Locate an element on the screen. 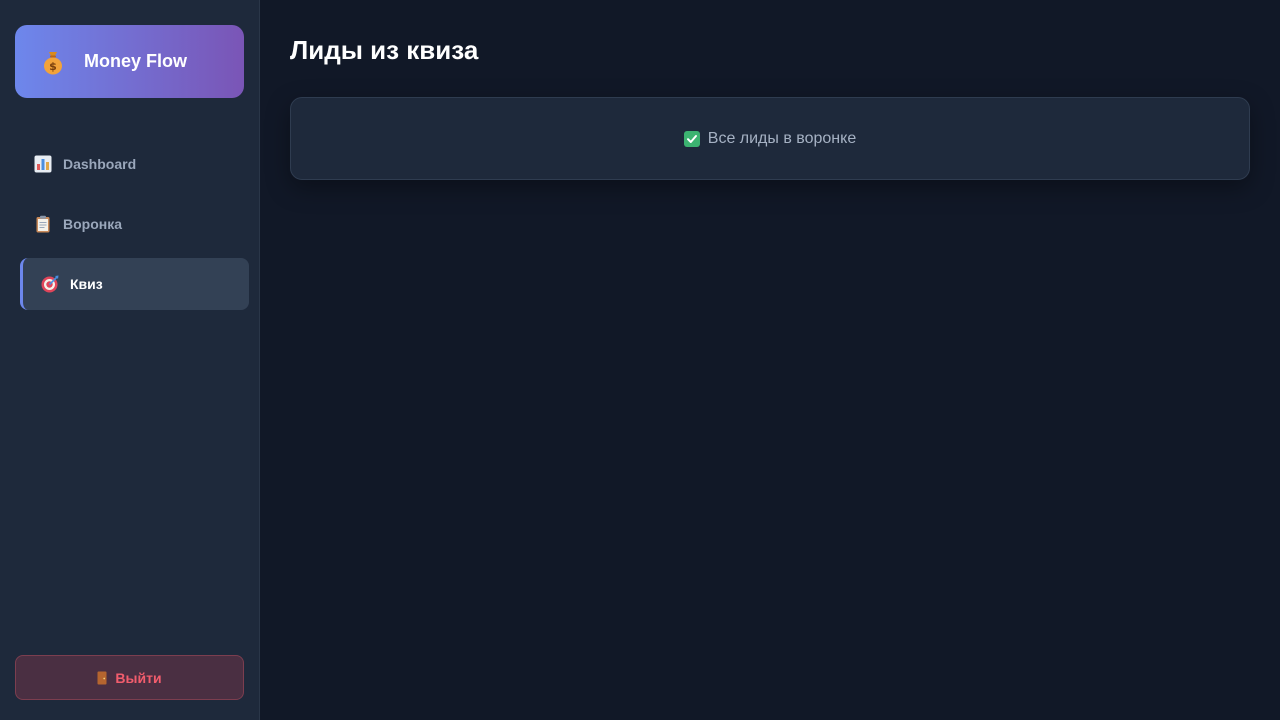 The width and height of the screenshot is (1280, 720). brand-title: Money Flow is located at coordinates (135, 61).